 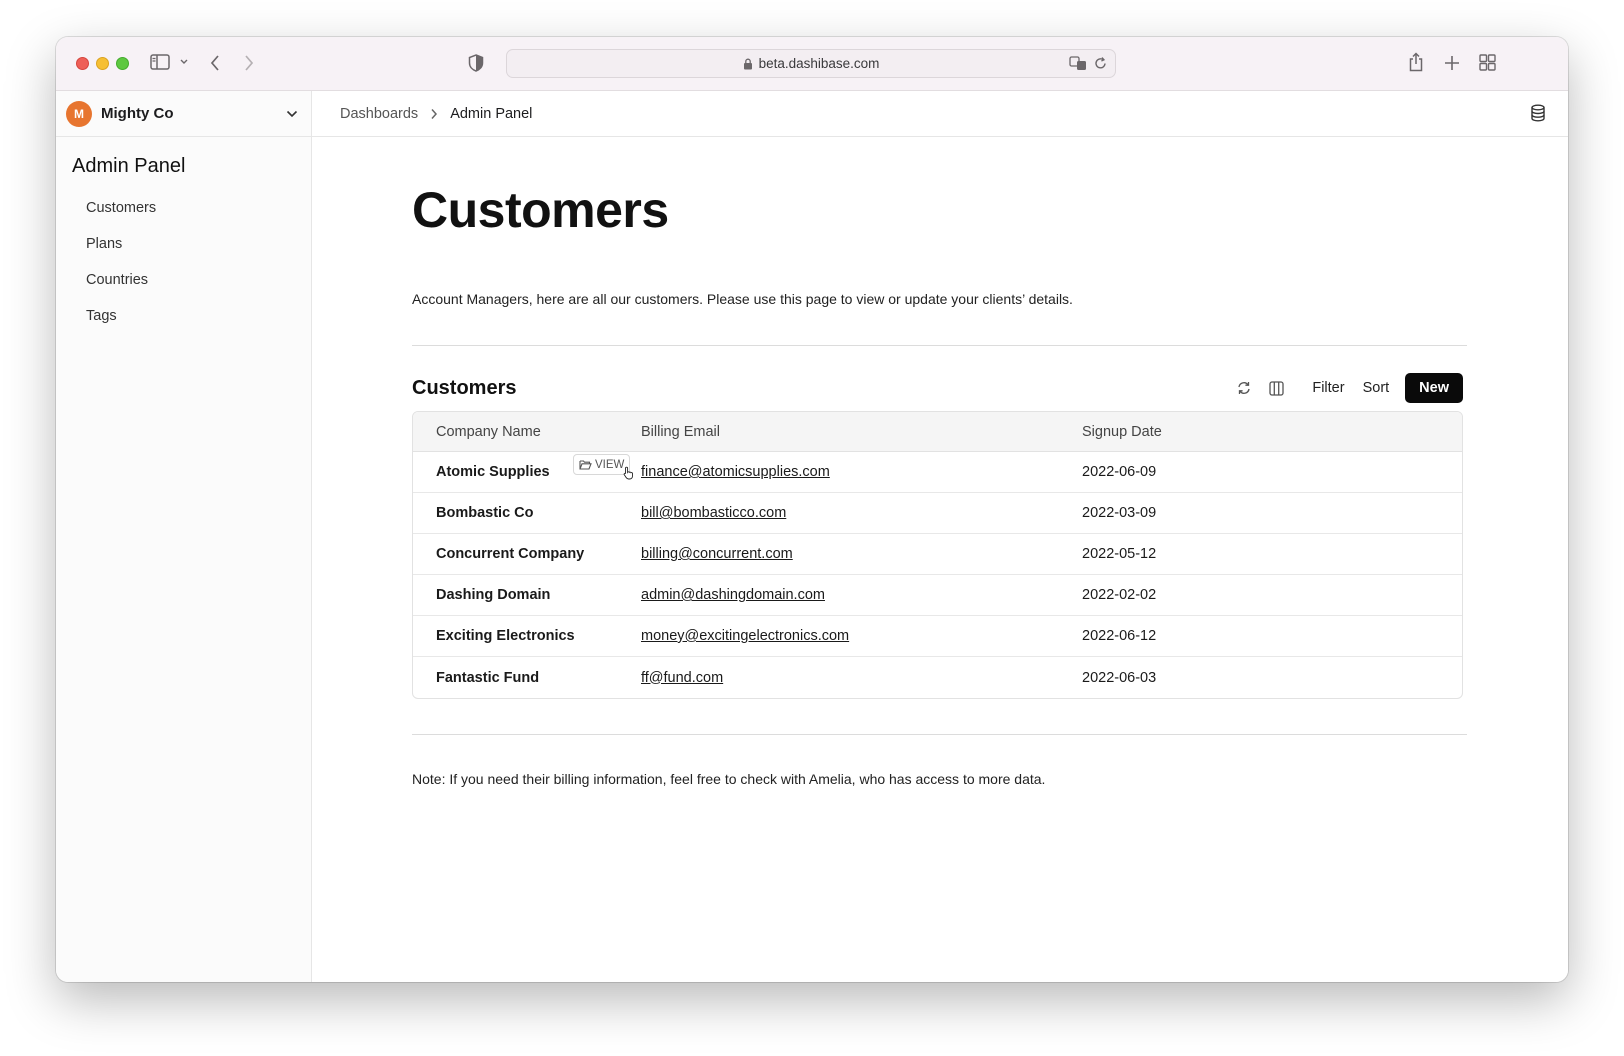 I want to click on sidebar-item-tags: Tags, so click(x=183, y=316).